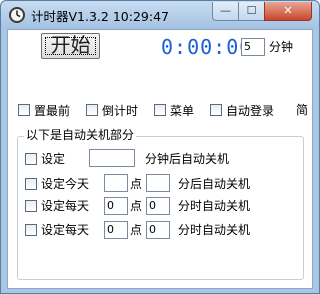  What do you see at coordinates (116, 230) in the screenshot?
I see `daily2-hour-input: 0` at bounding box center [116, 230].